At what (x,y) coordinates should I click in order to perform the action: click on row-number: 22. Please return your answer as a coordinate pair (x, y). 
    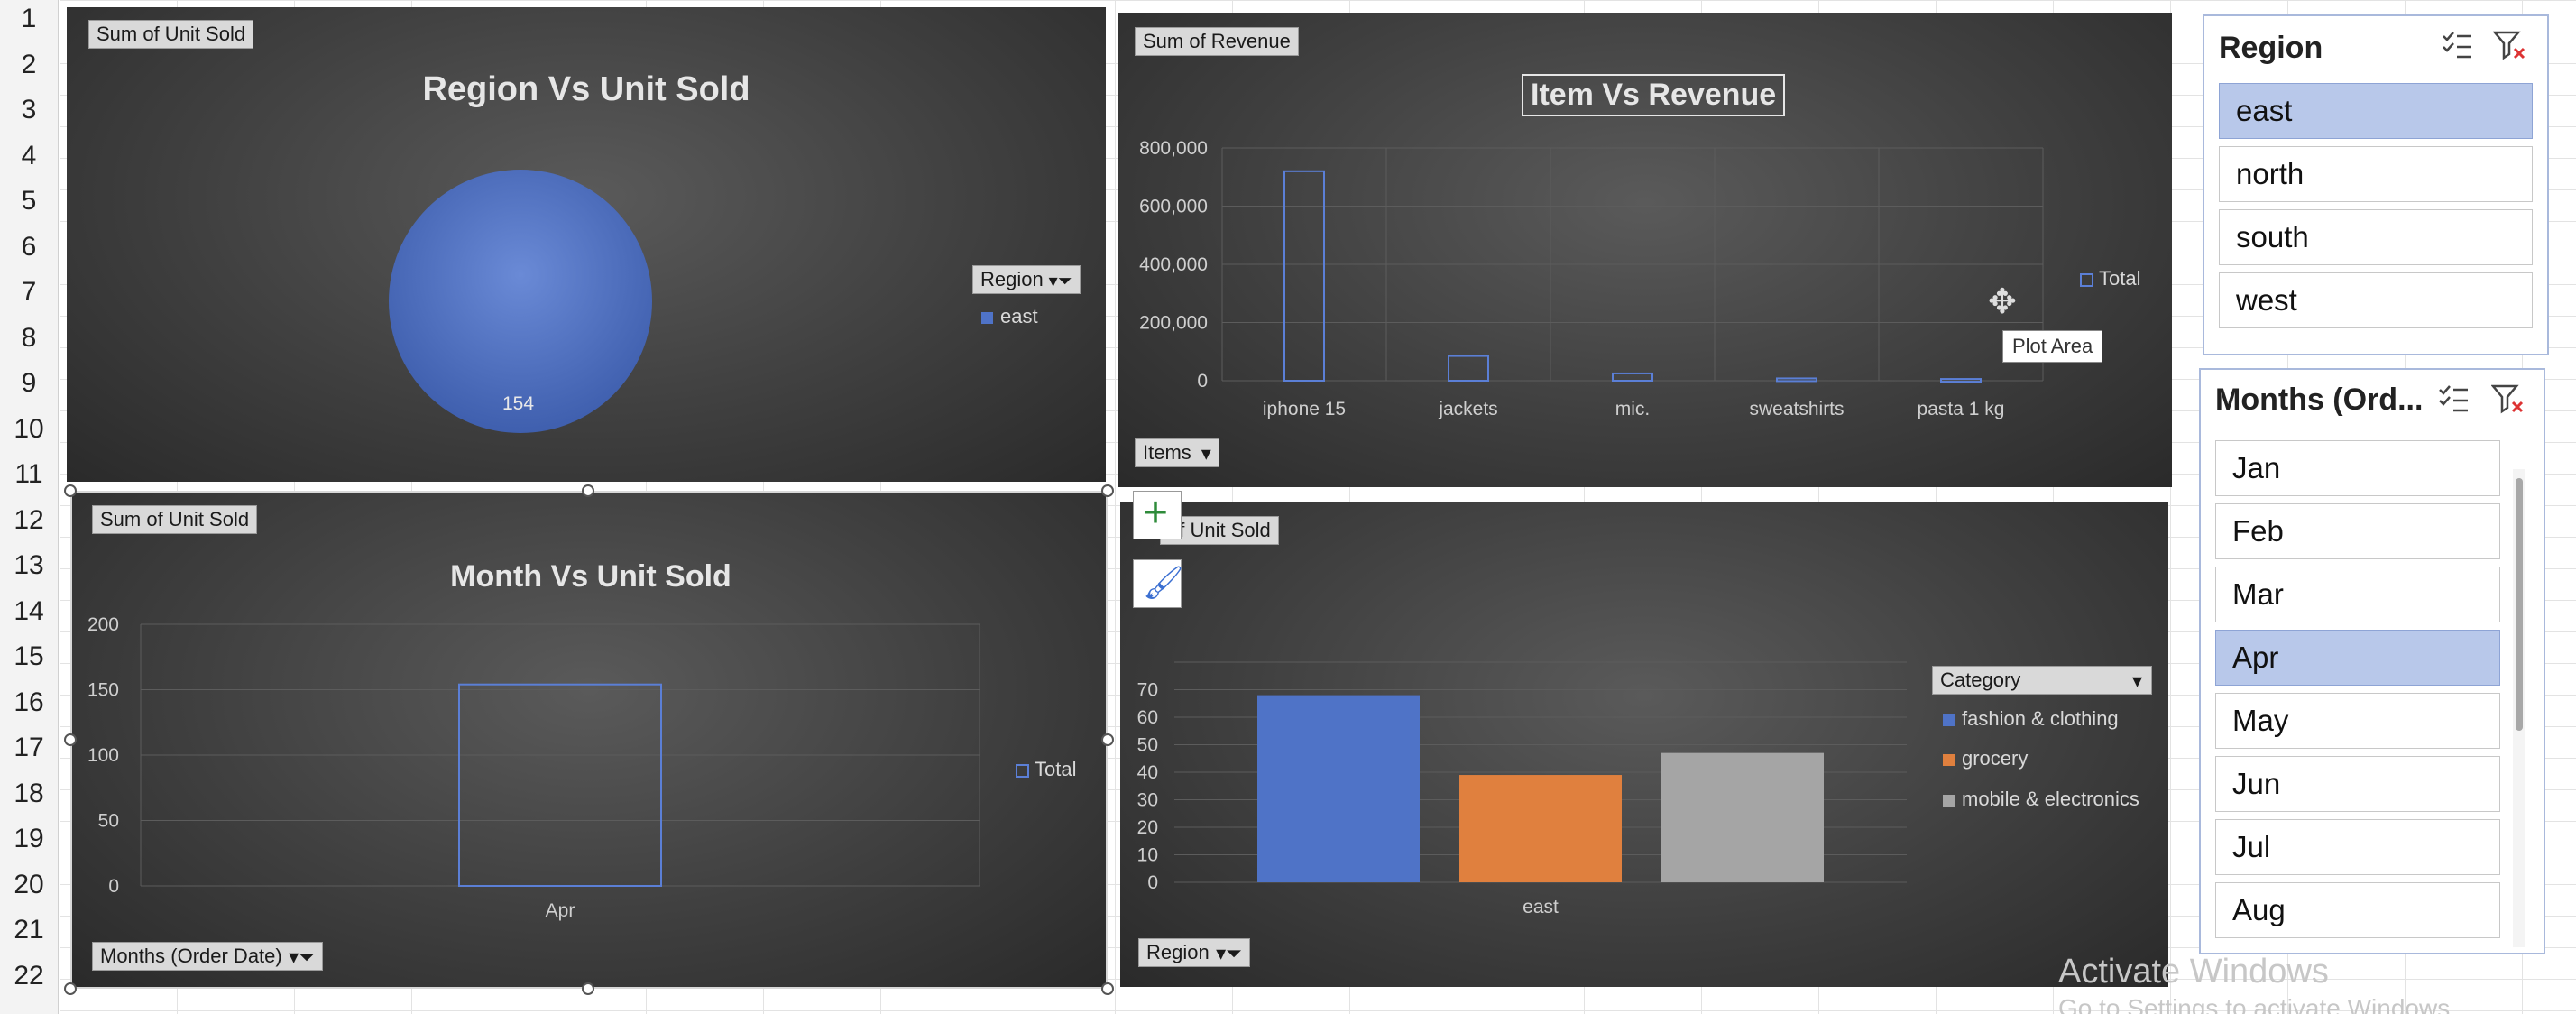
    Looking at the image, I should click on (29, 976).